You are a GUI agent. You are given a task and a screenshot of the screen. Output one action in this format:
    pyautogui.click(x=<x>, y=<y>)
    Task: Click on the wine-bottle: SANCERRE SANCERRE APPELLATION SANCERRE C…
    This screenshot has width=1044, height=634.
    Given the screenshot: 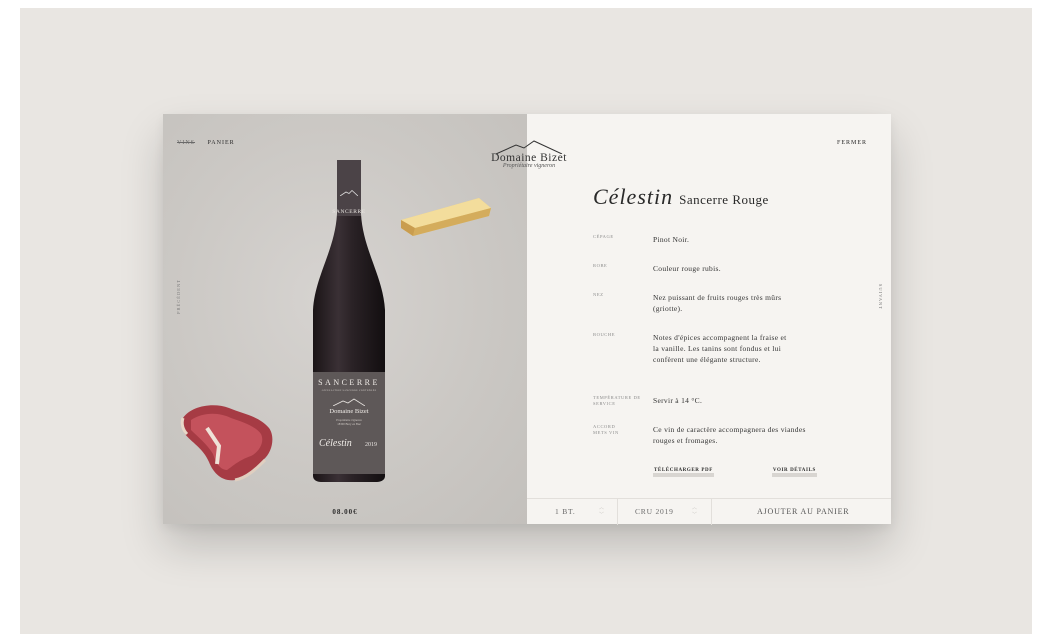 What is the action you would take?
    pyautogui.click(x=349, y=321)
    